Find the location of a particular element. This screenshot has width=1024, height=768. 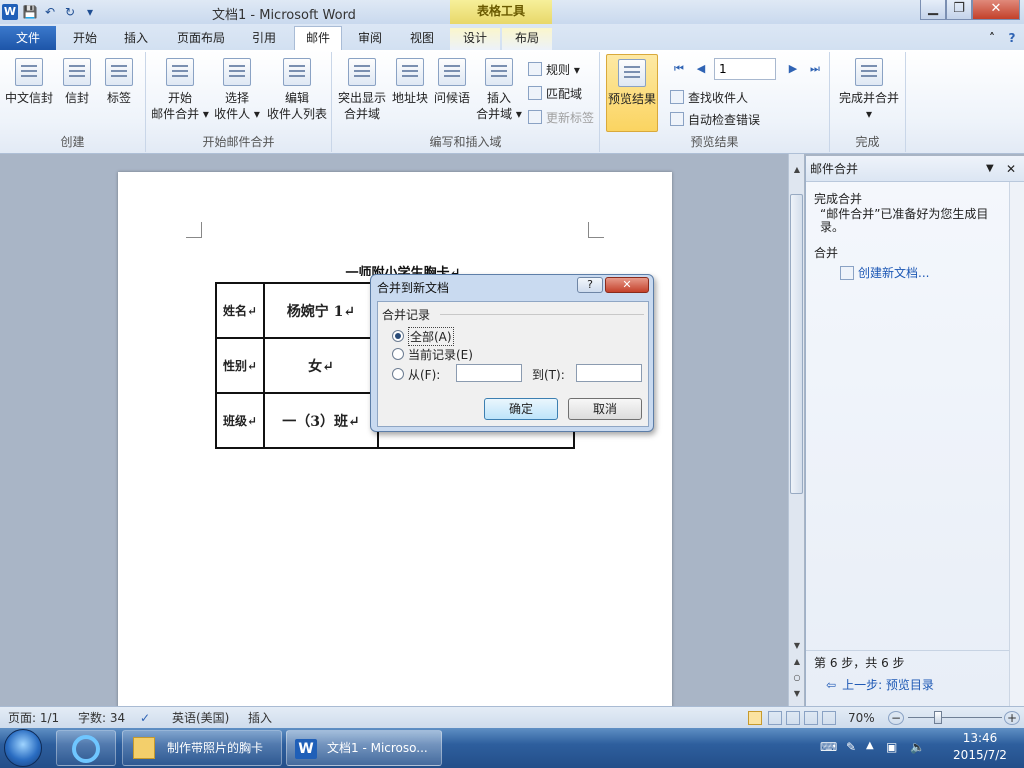

table-cell-label: 性别↵ is located at coordinates (240, 365).